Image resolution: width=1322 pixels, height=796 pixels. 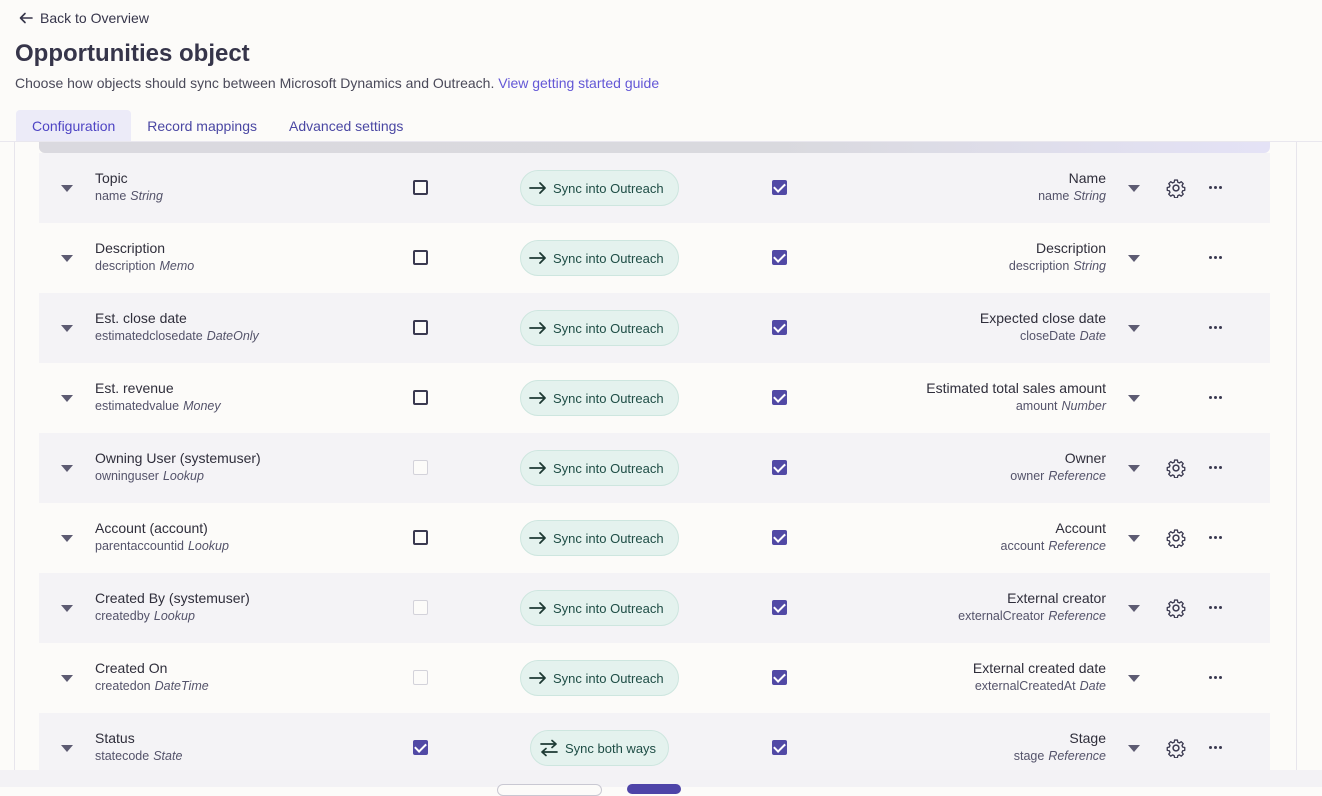 I want to click on source-field-meta: createdon DateTime, so click(x=152, y=686).